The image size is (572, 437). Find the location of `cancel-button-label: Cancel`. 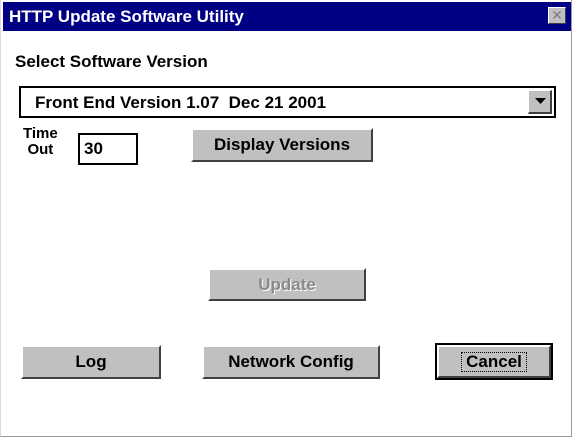

cancel-button-label: Cancel is located at coordinates (494, 361).